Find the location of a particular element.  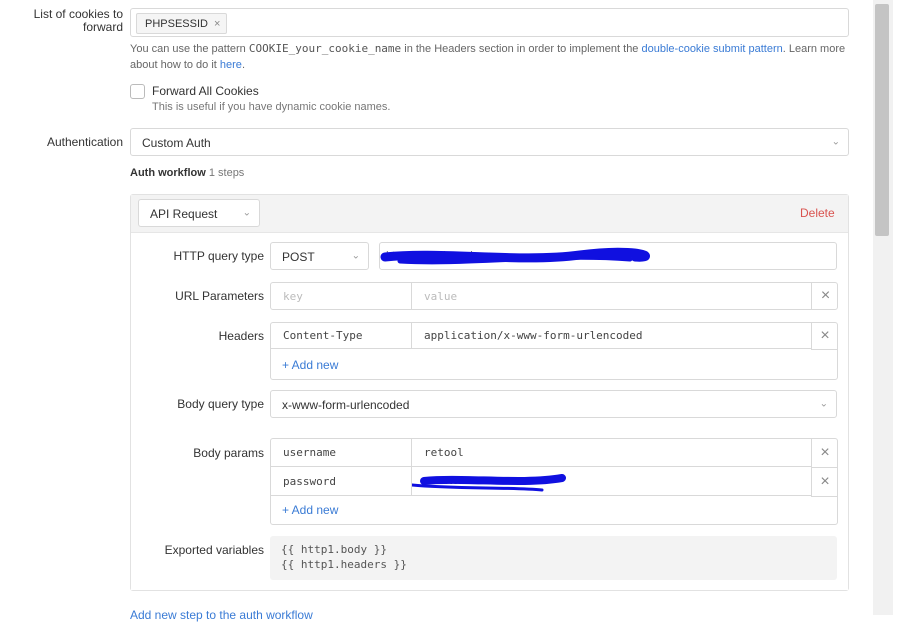

double-cookie-link: double-cookie submit pattern is located at coordinates (712, 49).